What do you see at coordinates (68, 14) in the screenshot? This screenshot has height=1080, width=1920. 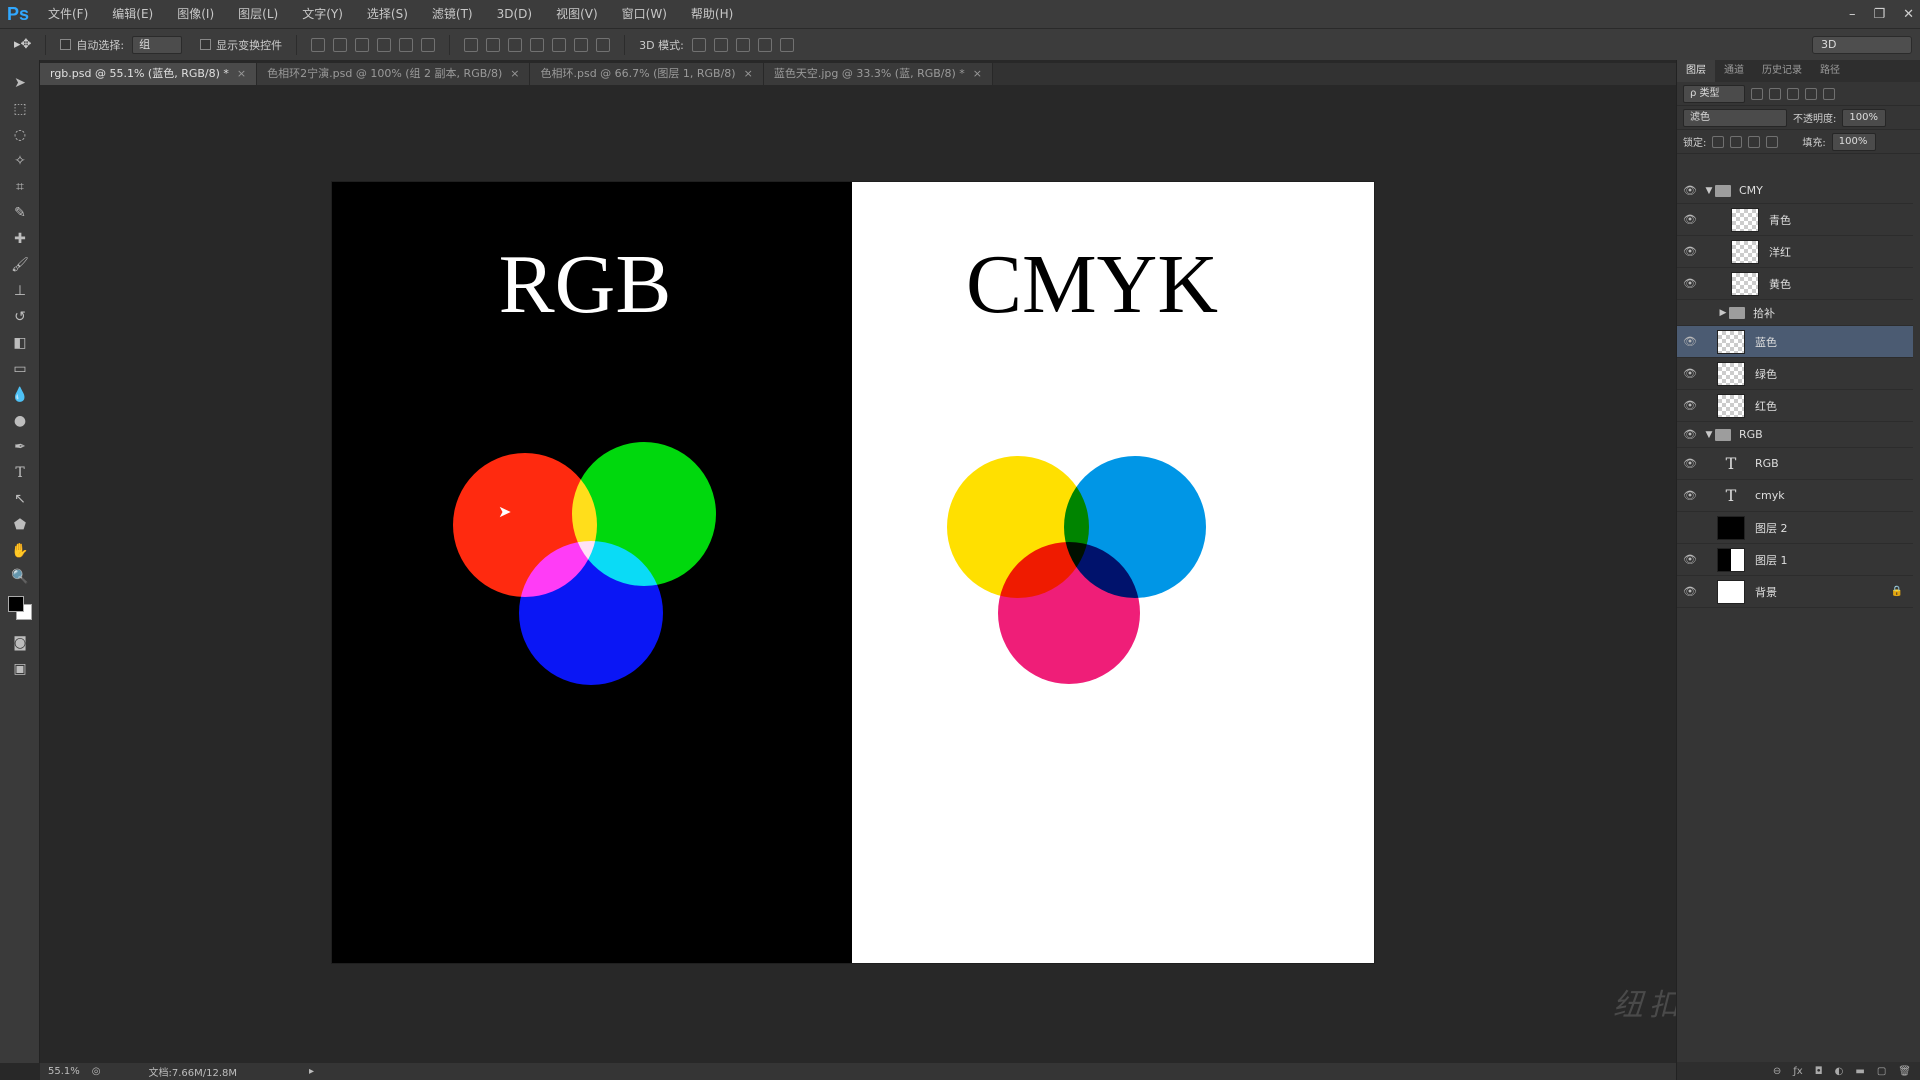 I see `menu-item: 文件(F)` at bounding box center [68, 14].